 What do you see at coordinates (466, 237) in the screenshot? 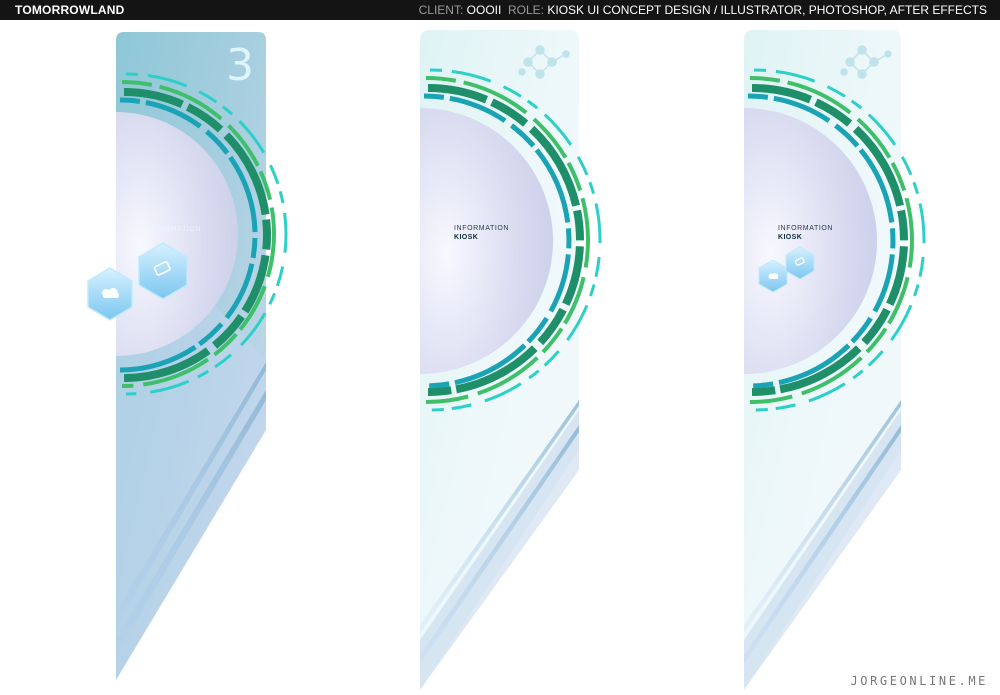
I see `panel-2-info-sub: KIOSK` at bounding box center [466, 237].